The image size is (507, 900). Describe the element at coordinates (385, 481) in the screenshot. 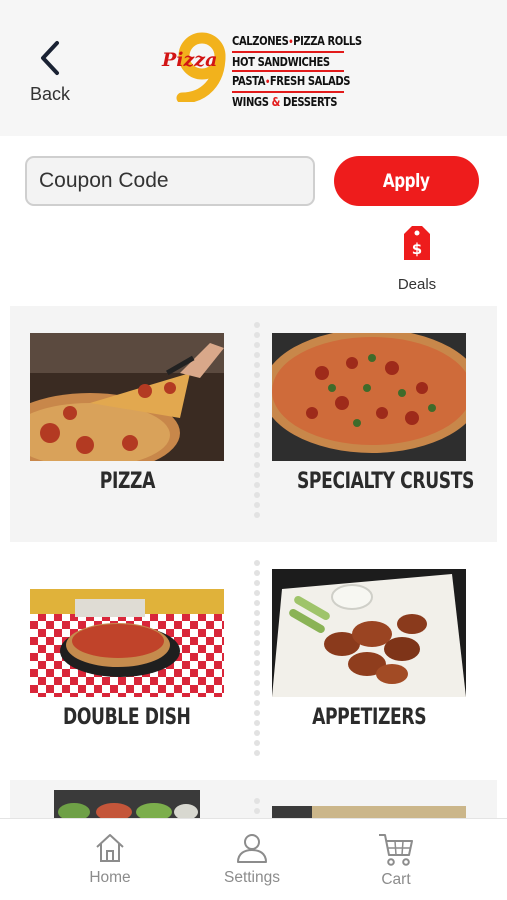

I see `category-label: SPECIALTY CRUSTS` at that location.